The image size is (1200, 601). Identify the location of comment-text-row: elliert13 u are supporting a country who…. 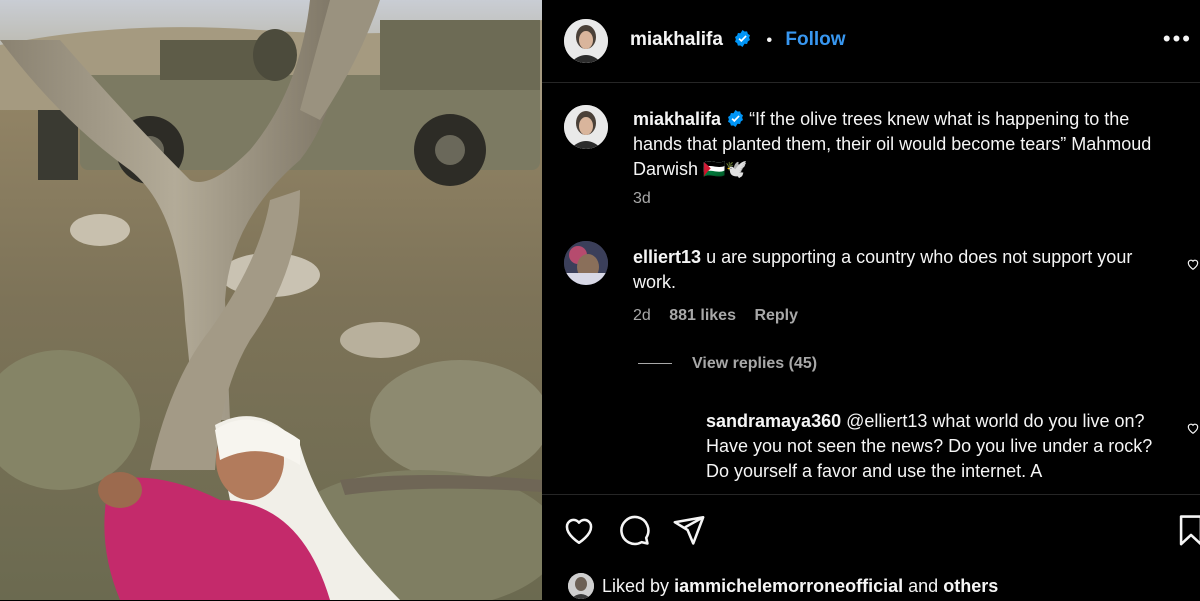
(905, 270).